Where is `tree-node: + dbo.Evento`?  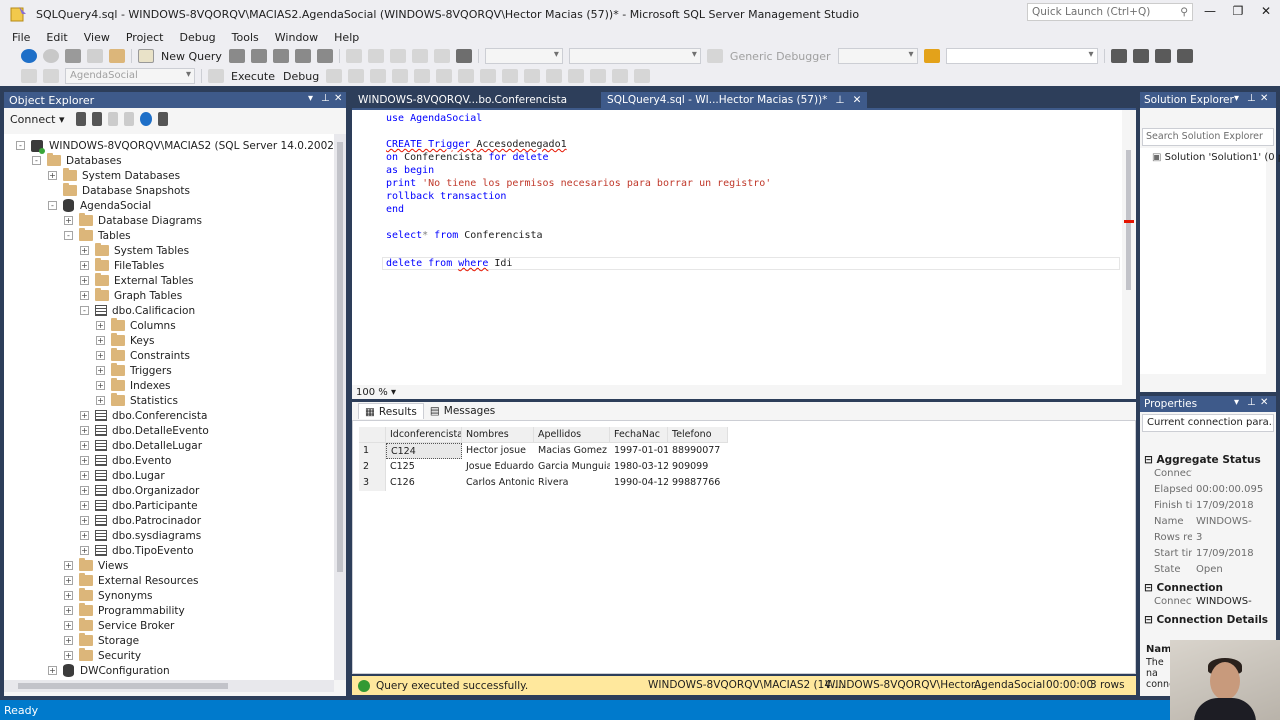 tree-node: + dbo.Evento is located at coordinates (125, 460).